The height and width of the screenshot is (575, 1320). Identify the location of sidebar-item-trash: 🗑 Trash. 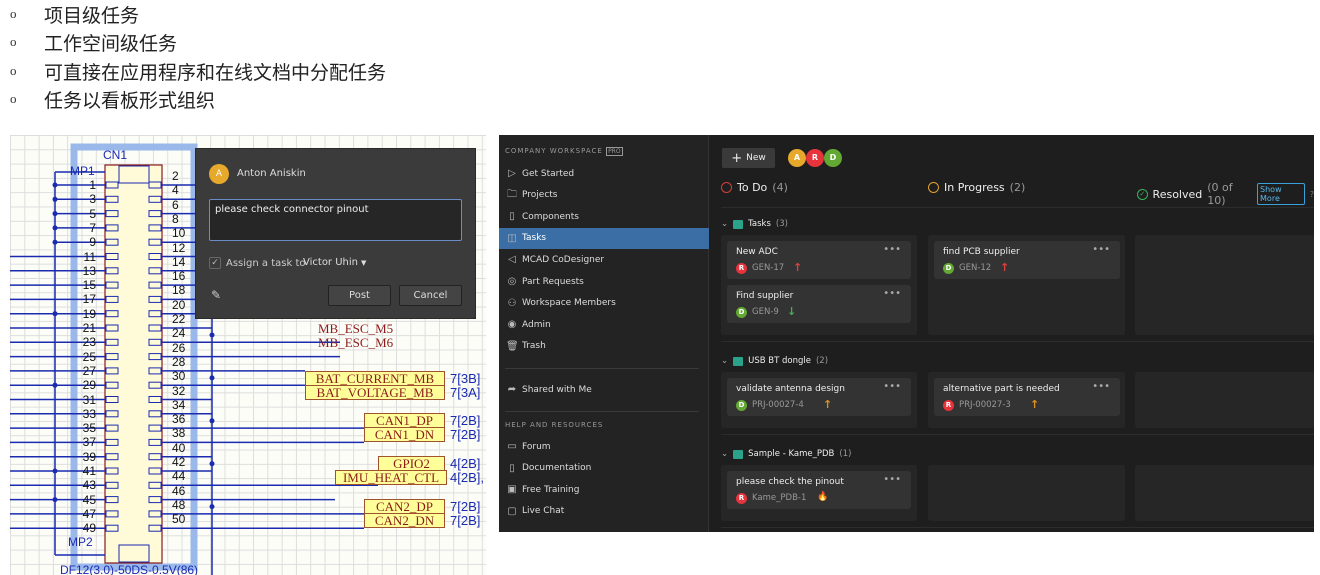
(604, 346).